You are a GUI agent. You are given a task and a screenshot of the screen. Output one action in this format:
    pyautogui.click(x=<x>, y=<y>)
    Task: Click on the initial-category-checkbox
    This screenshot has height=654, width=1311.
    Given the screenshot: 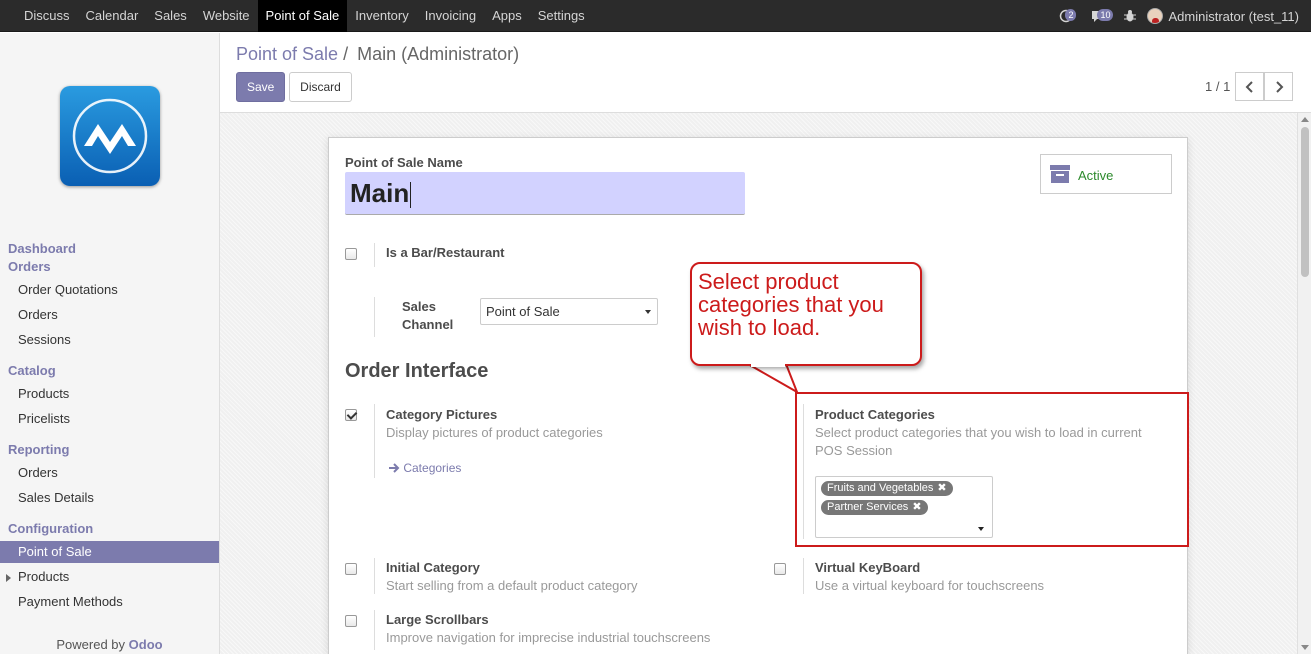 What is the action you would take?
    pyautogui.click(x=351, y=569)
    